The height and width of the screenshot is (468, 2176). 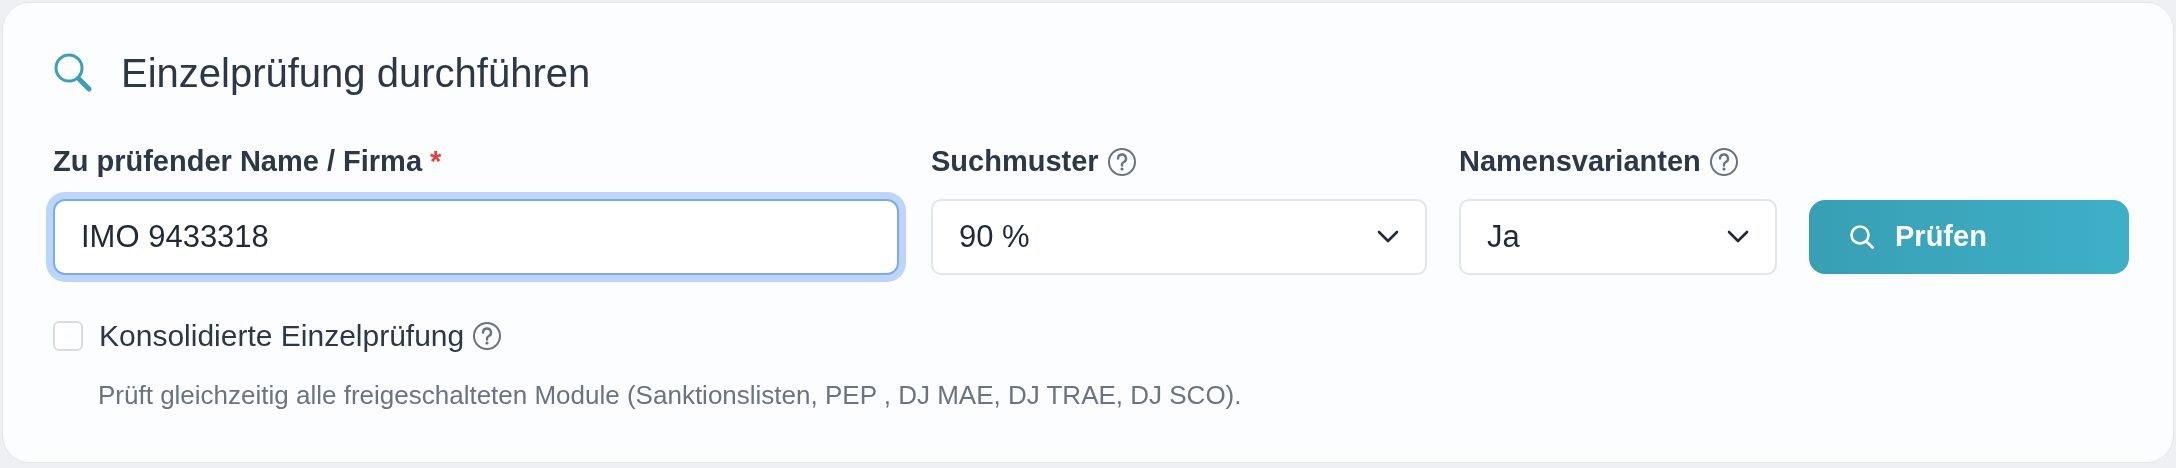 I want to click on field-label: Suchmuster, so click(x=1015, y=162).